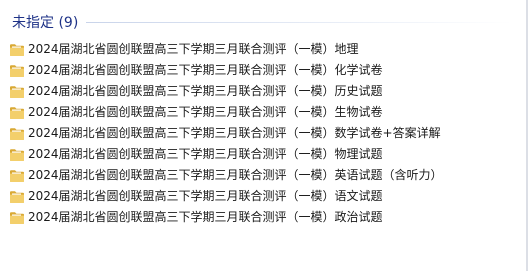  Describe the element at coordinates (205, 70) in the screenshot. I see `folder-name: 2024届湖北省圆创联盟高三下学期三月联合测评（一模）化学试卷` at that location.